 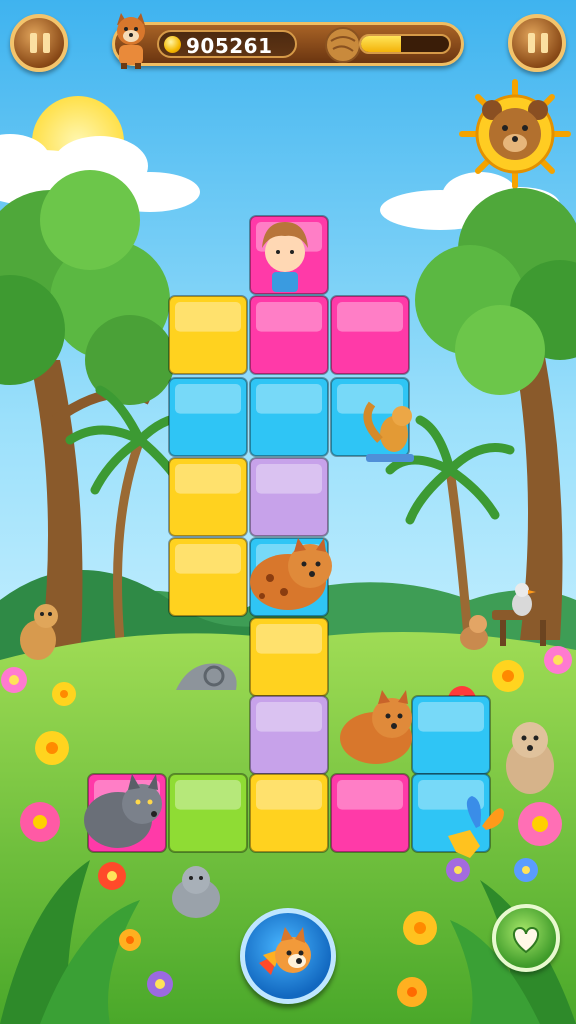 What do you see at coordinates (229, 46) in the screenshot?
I see `coin-count: 905261` at bounding box center [229, 46].